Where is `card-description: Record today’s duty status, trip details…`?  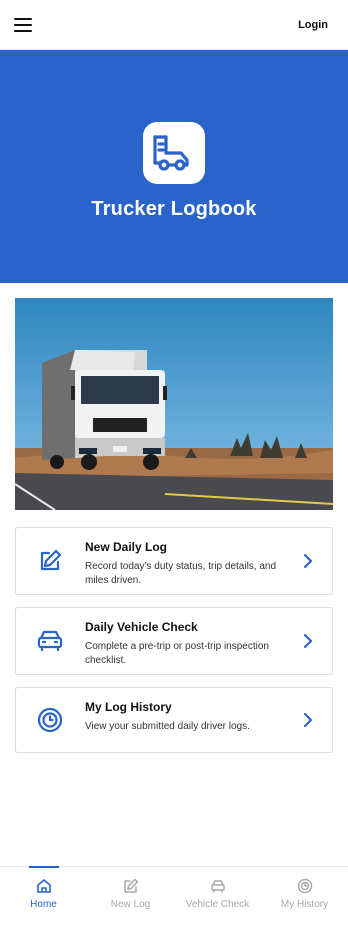 card-description: Record today’s duty status, trip details… is located at coordinates (181, 573).